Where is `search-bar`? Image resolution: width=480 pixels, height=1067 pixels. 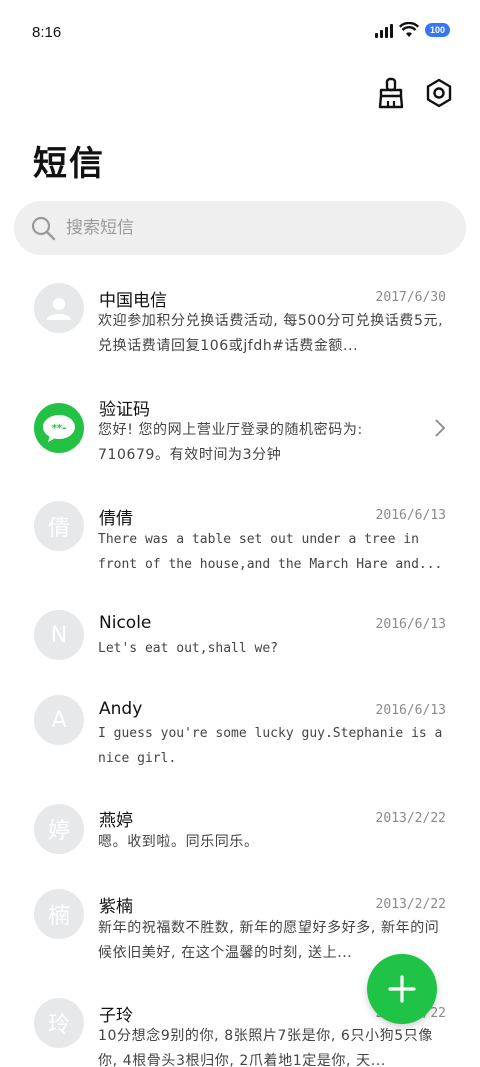 search-bar is located at coordinates (240, 228).